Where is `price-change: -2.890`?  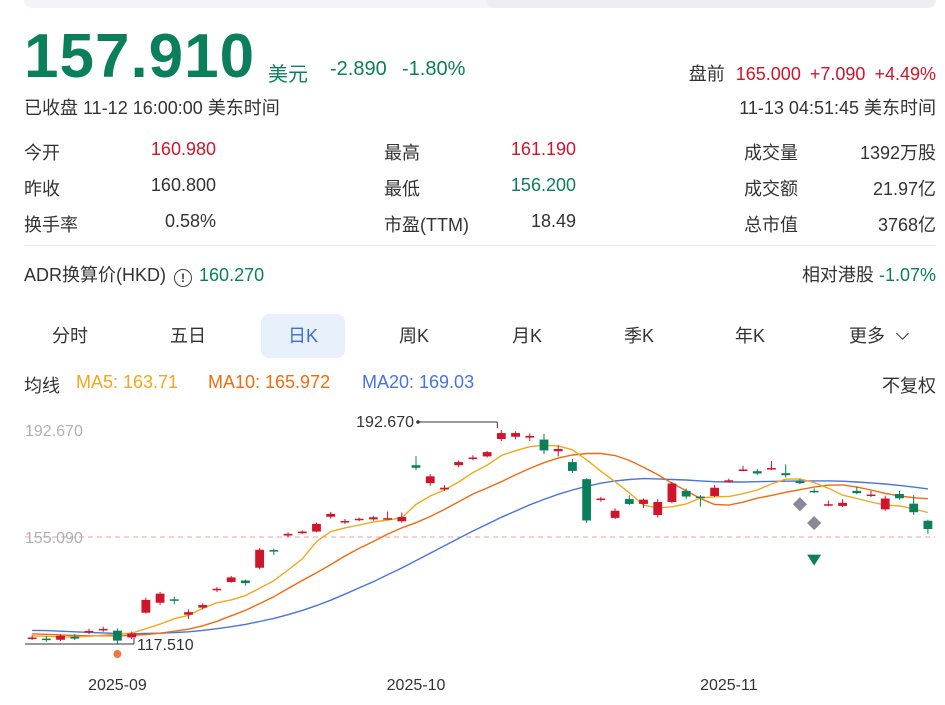 price-change: -2.890 is located at coordinates (358, 69).